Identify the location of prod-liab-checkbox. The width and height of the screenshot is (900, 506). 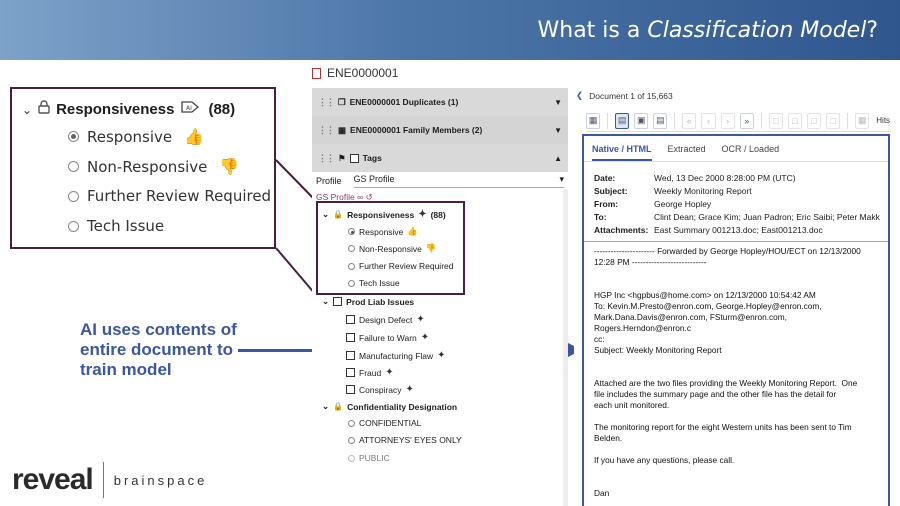
(338, 301).